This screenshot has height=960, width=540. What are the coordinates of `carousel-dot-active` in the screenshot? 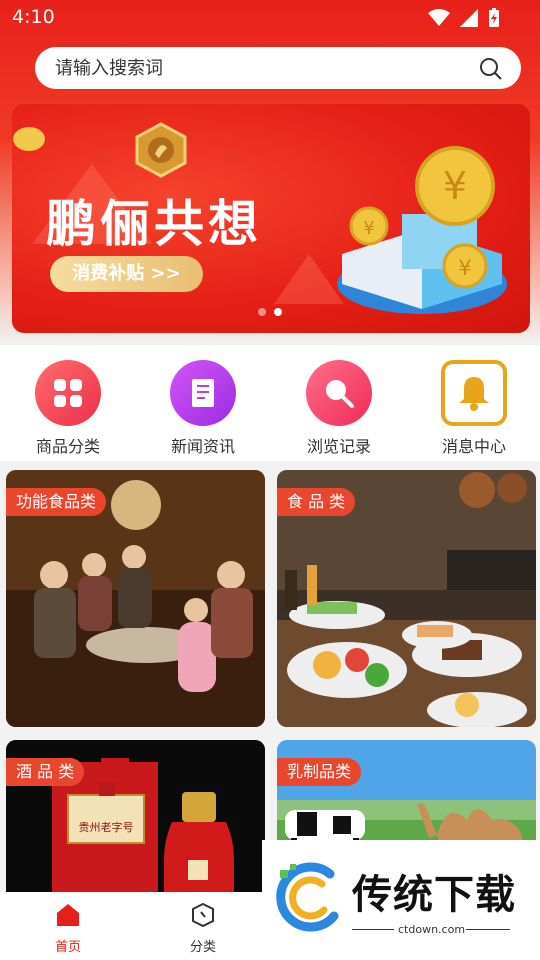 It's located at (278, 312).